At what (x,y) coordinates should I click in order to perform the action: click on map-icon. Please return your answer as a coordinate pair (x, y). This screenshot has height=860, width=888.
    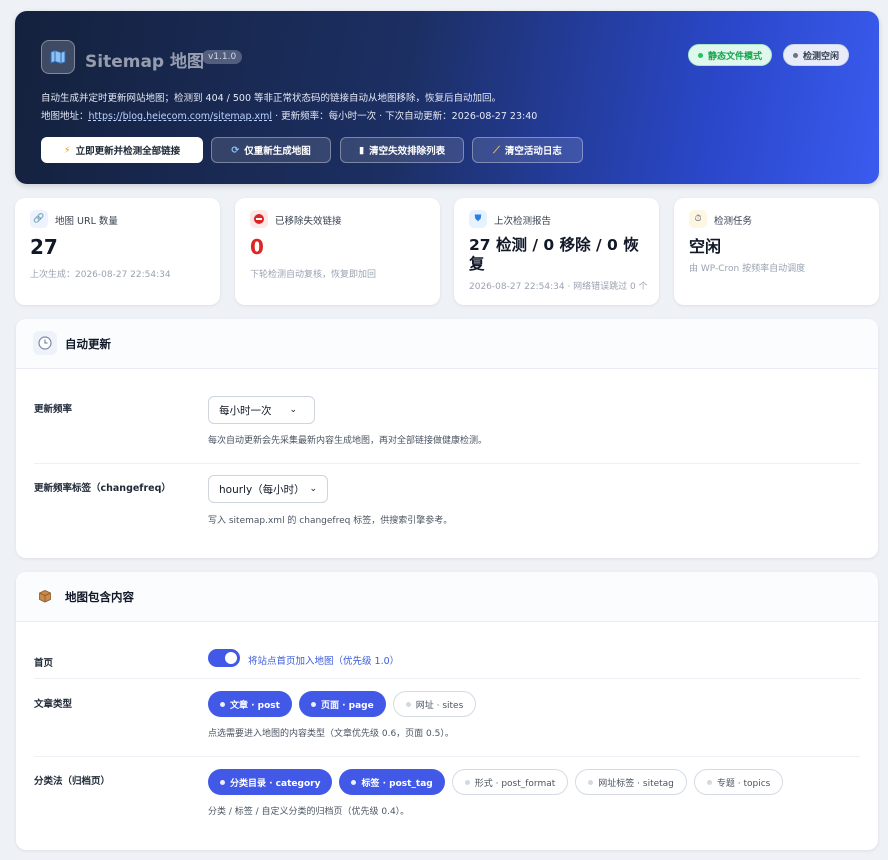
    Looking at the image, I should click on (58, 57).